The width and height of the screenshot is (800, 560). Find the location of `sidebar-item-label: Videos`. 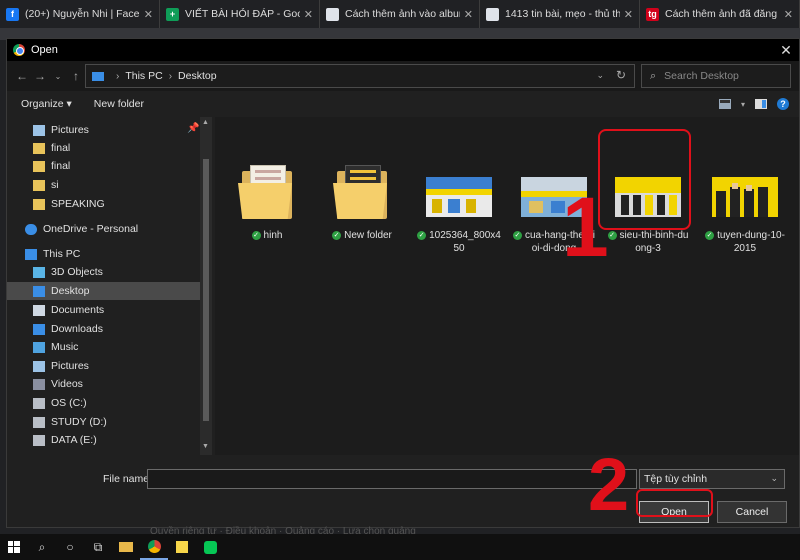

sidebar-item-label: Videos is located at coordinates (67, 384).